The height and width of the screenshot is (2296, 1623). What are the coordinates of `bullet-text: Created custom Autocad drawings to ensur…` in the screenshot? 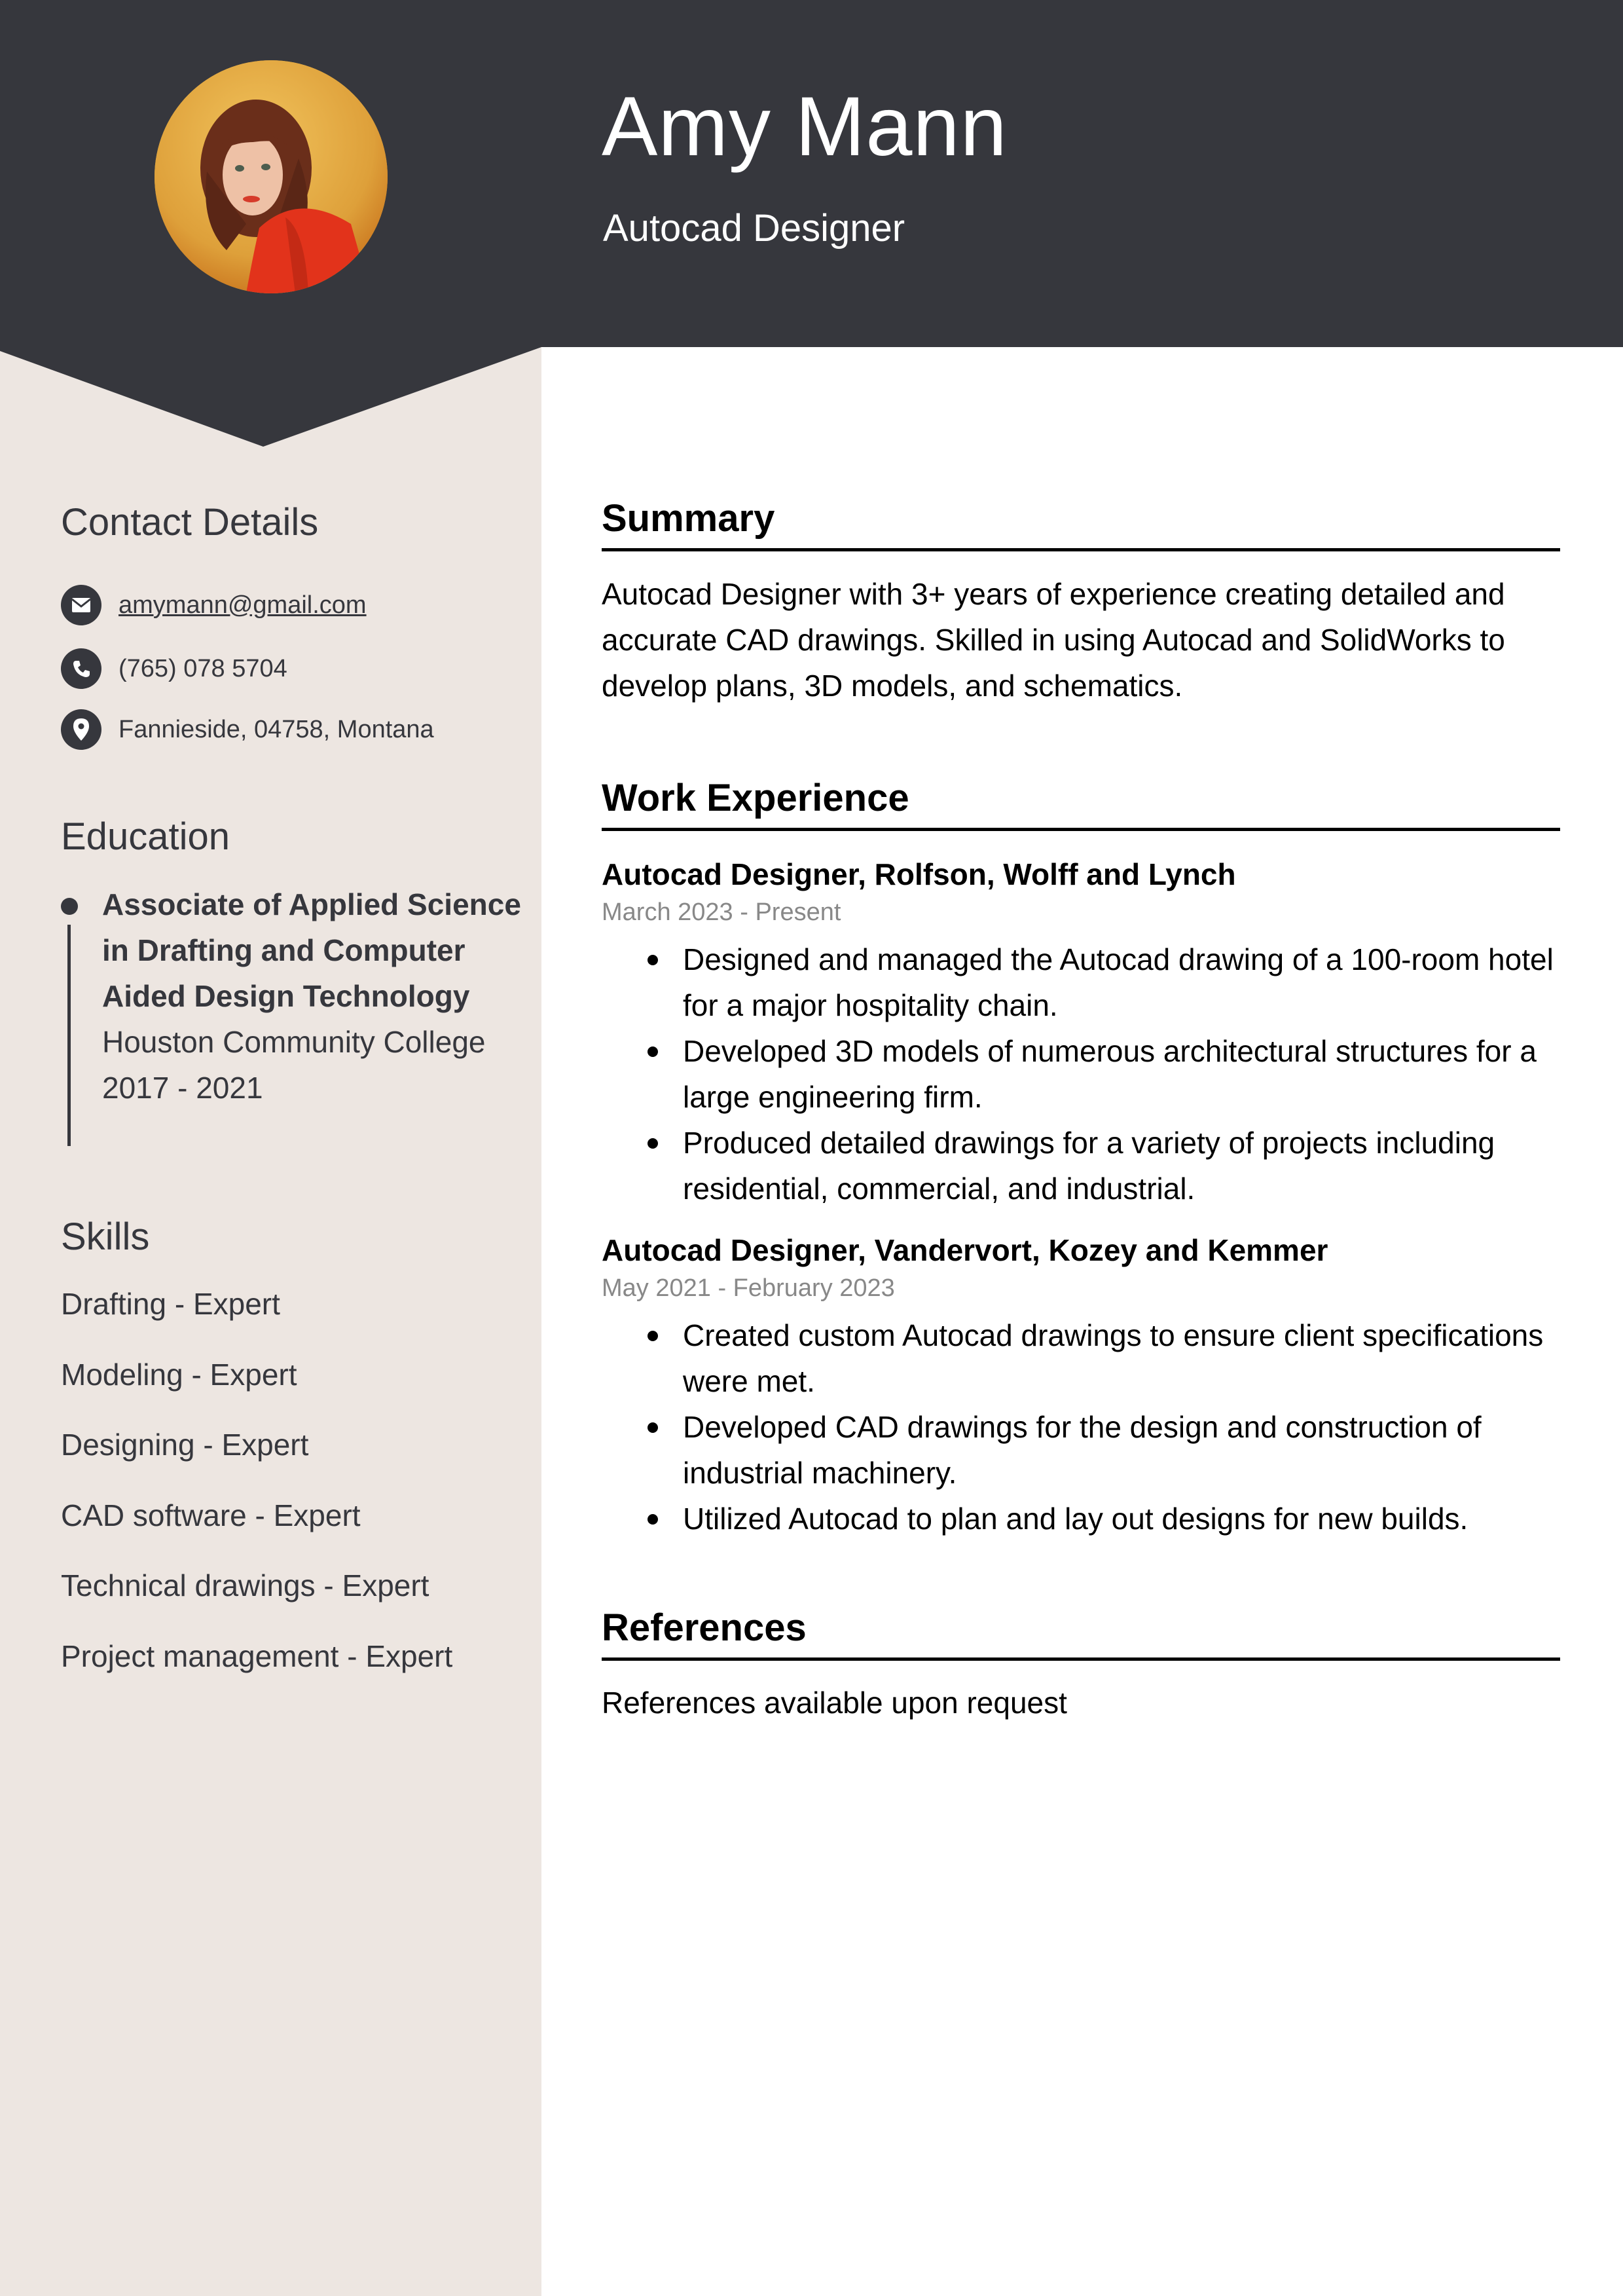 It's located at (1113, 1358).